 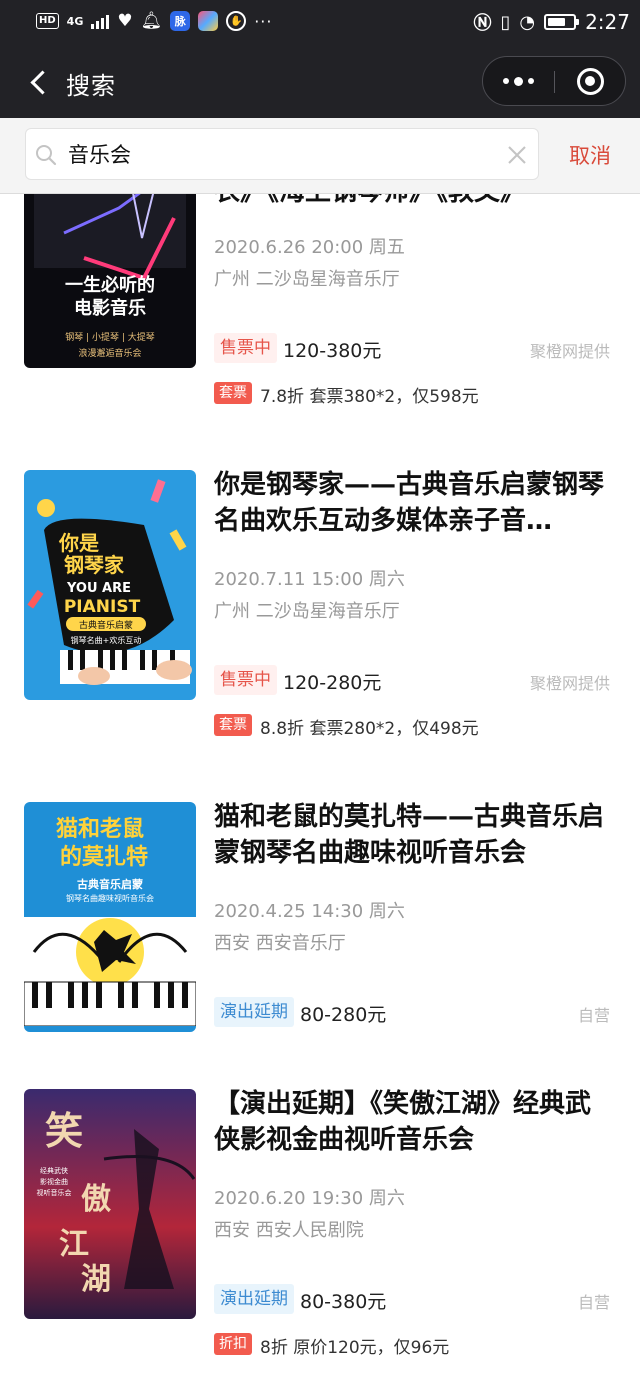 I want to click on poster-text: 经典武侠, so click(x=54, y=1170).